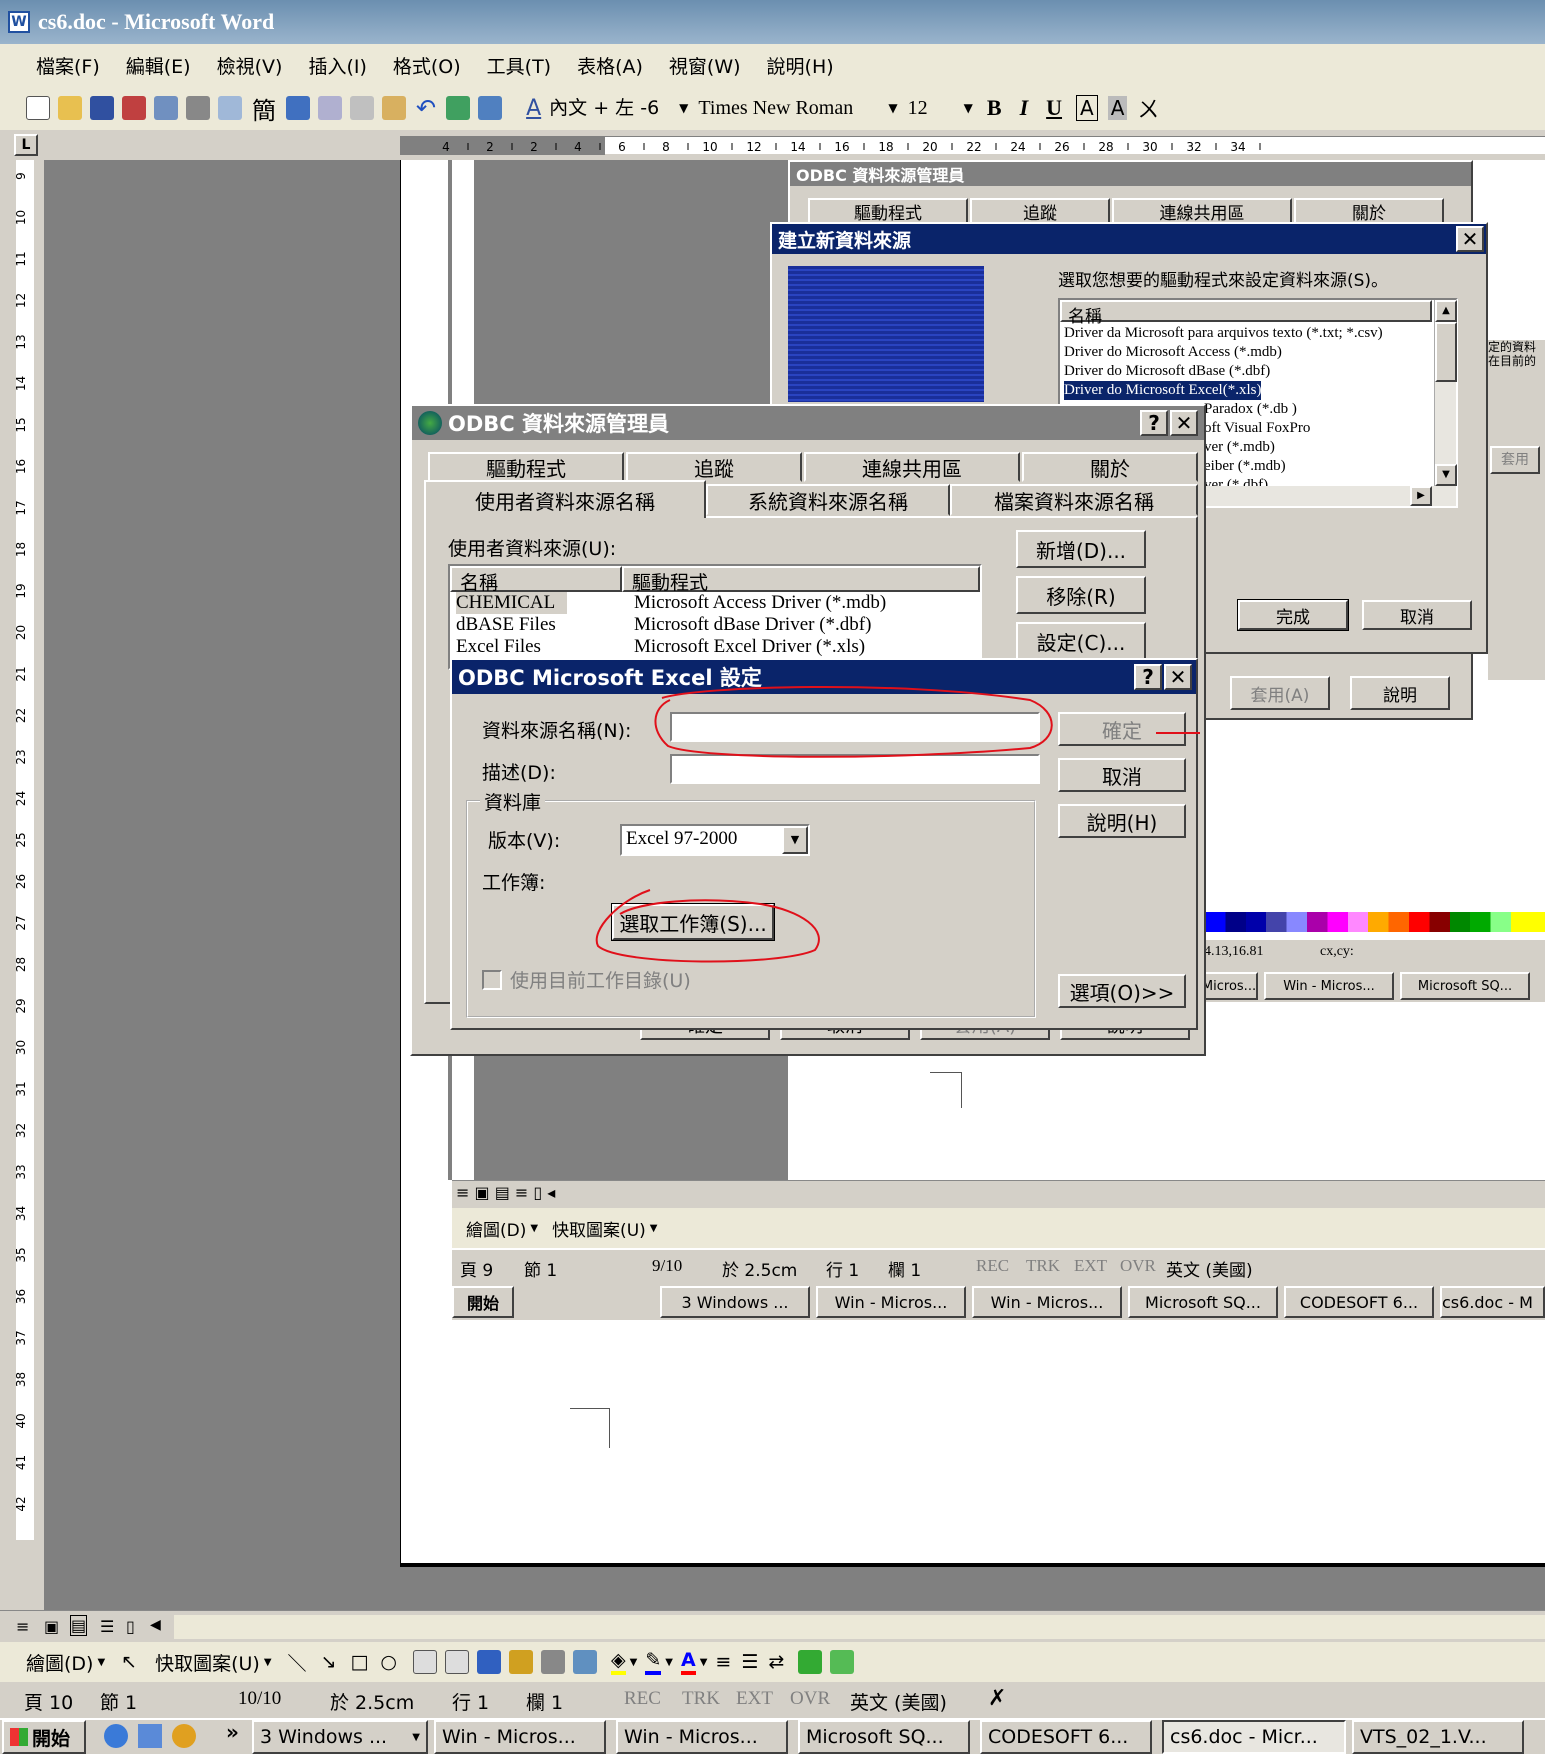  I want to click on vertical-textbox-icon, so click(457, 1662).